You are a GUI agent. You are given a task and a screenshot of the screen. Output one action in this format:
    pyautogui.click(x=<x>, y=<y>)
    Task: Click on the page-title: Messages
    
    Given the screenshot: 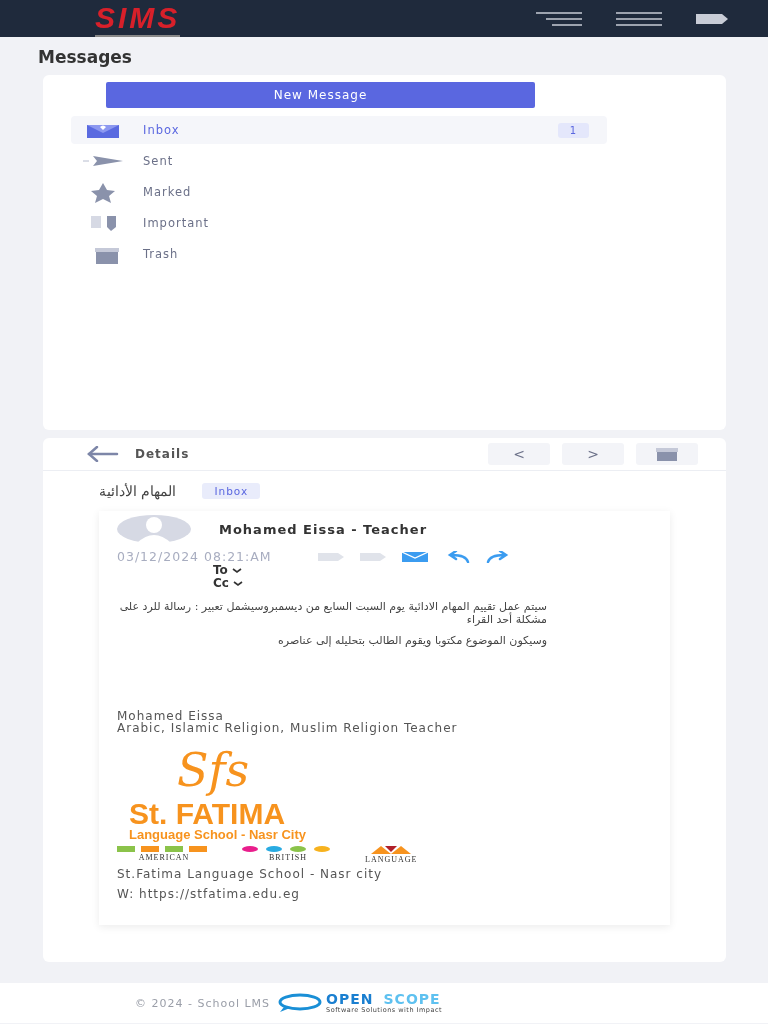 What is the action you would take?
    pyautogui.click(x=85, y=57)
    